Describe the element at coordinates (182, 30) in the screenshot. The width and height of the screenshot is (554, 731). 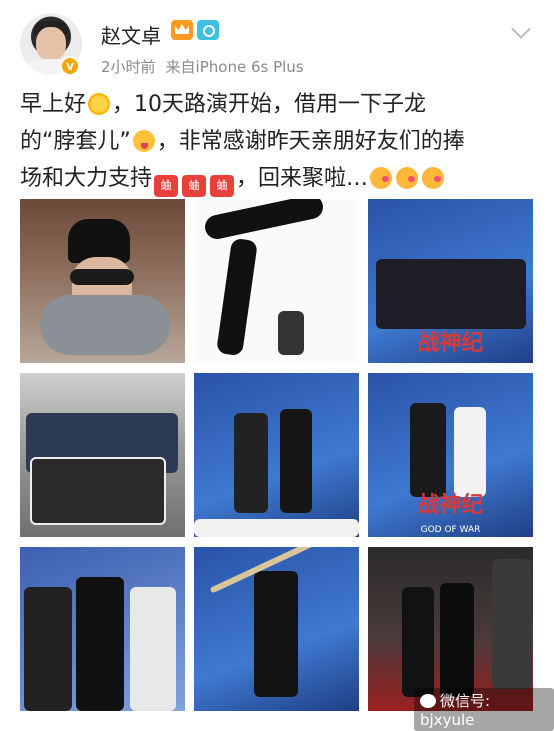
I see `vip-crown-icon` at that location.